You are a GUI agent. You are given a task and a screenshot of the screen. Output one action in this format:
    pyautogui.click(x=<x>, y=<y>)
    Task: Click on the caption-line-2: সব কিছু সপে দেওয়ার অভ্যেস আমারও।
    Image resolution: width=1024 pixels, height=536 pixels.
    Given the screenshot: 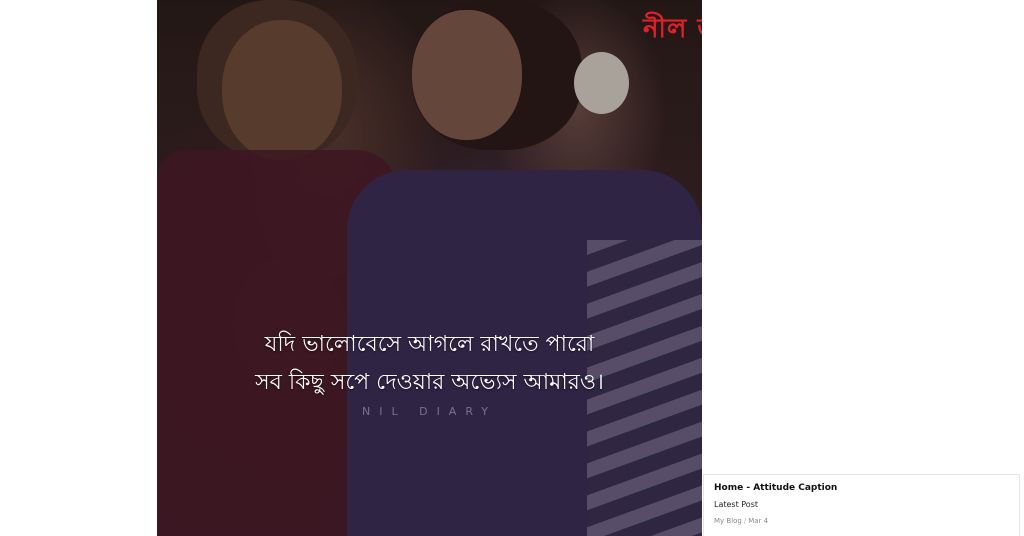 What is the action you would take?
    pyautogui.click(x=429, y=382)
    